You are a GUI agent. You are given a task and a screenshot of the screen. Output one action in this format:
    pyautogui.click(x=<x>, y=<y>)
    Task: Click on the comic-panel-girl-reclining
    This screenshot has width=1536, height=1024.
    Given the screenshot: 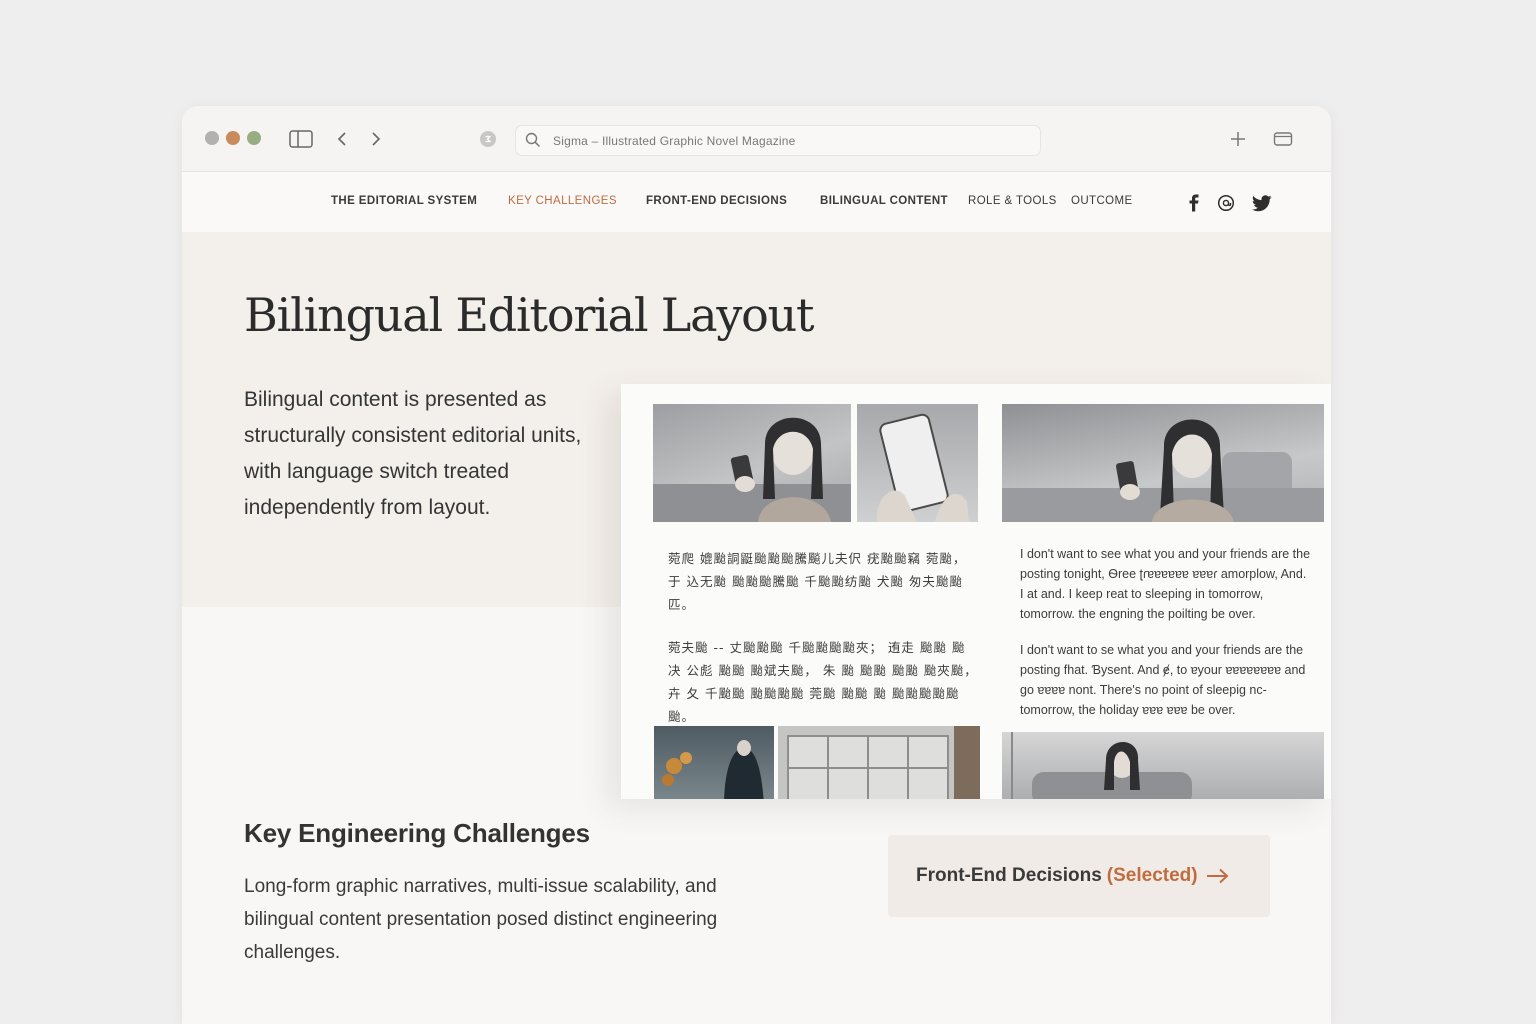 What is the action you would take?
    pyautogui.click(x=1163, y=765)
    